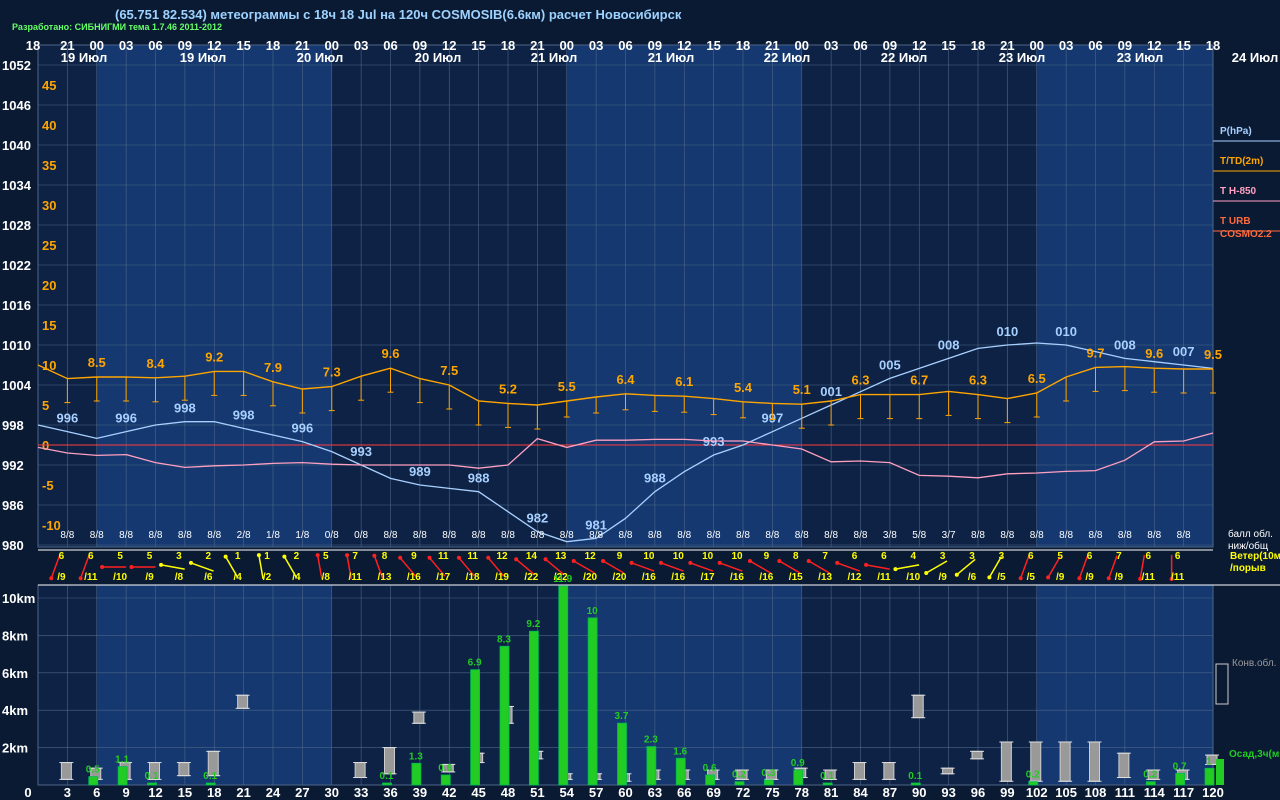 This screenshot has height=800, width=1280. I want to click on top-hour-label: 18, so click(33, 45).